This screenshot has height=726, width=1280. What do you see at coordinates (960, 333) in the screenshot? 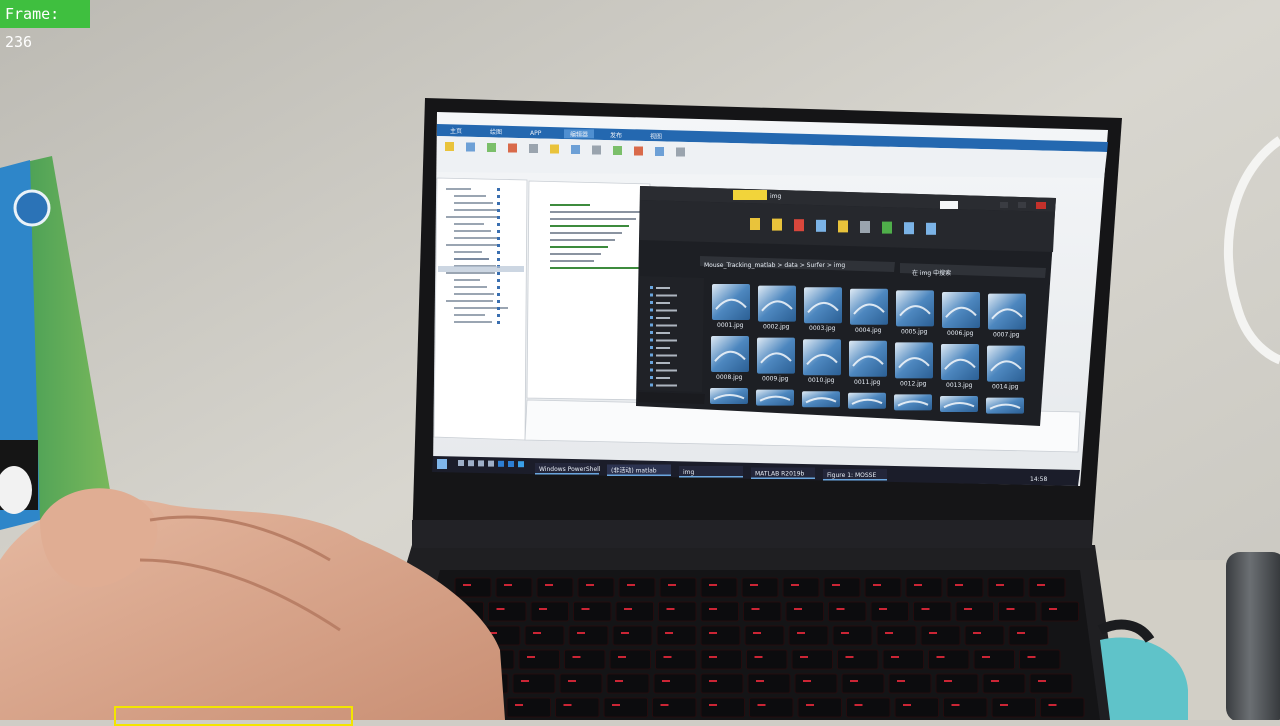
I see `thumbnail-label: 0006.jpg` at bounding box center [960, 333].